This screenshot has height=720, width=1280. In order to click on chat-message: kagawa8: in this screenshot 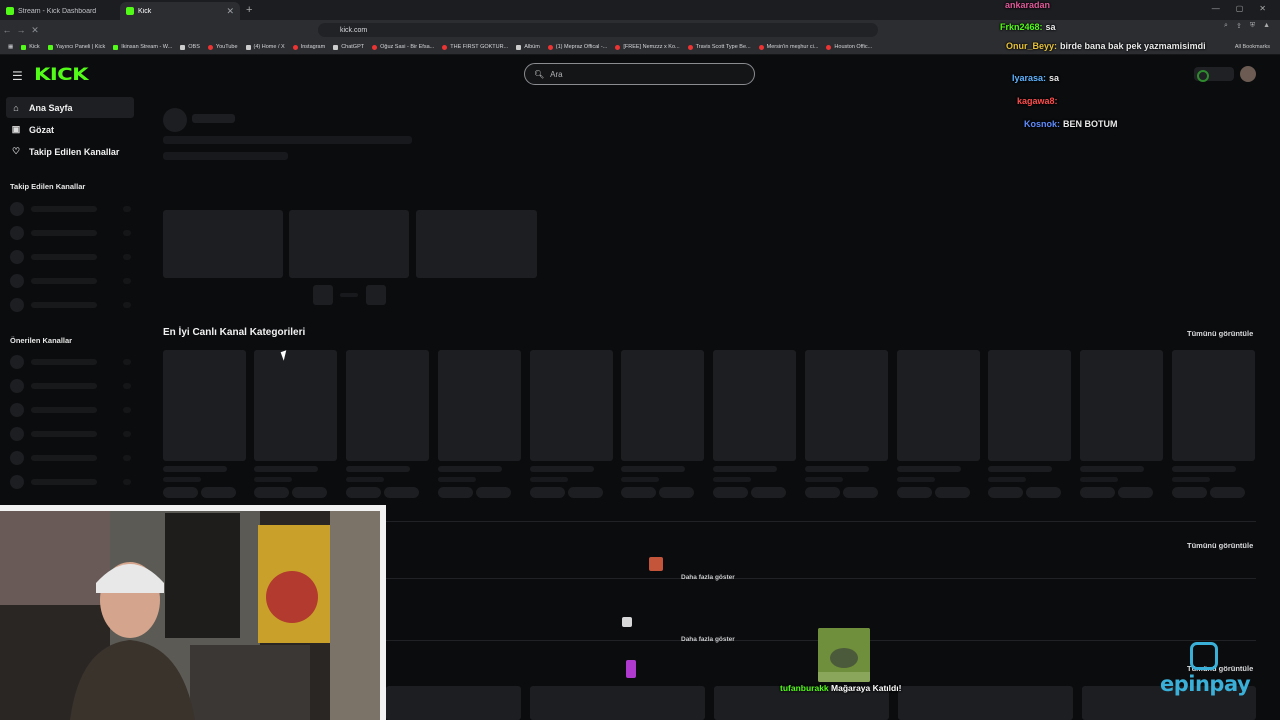, I will do `click(1039, 101)`.